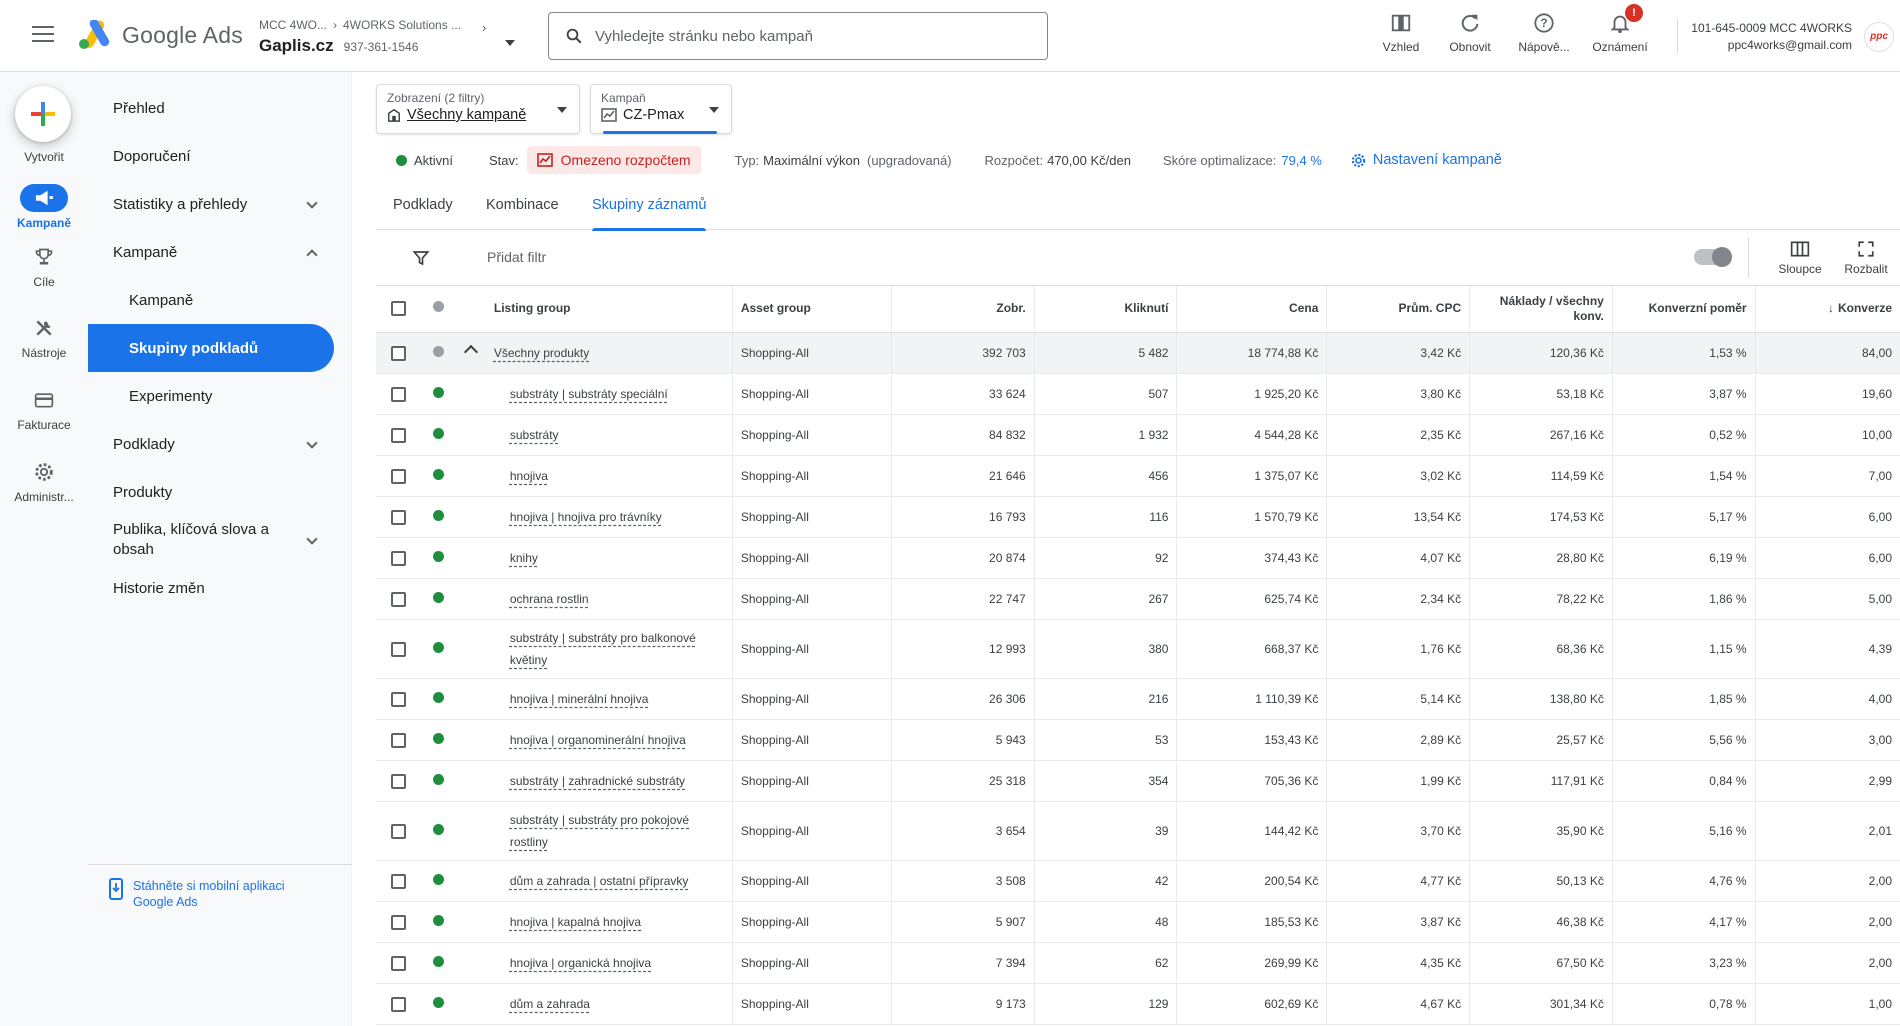 The width and height of the screenshot is (1900, 1026). I want to click on view-filter-dropdown: Zobrazení (2 filtry) Všechny kampaně, so click(478, 109).